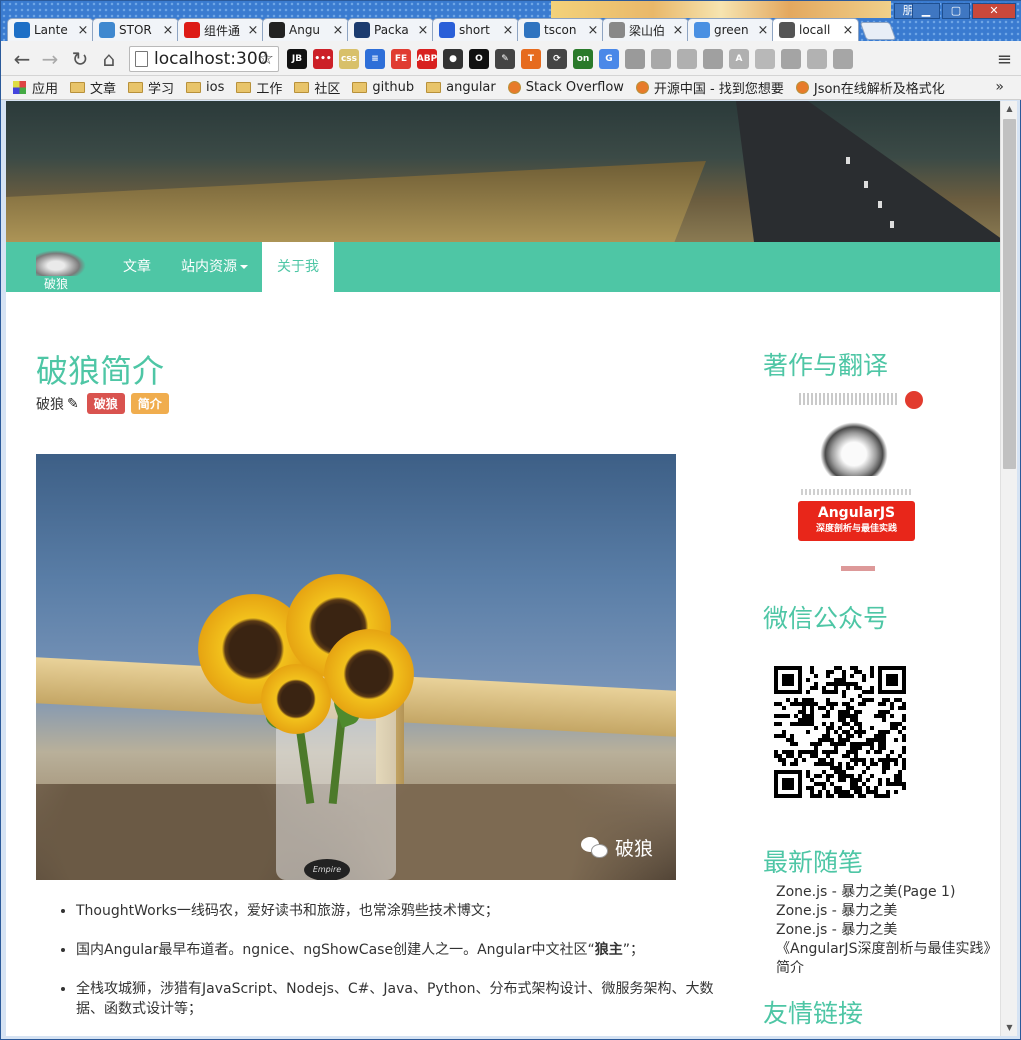 Image resolution: width=1021 pixels, height=1040 pixels. I want to click on site-navbar: 破狼 文章 站内资源 关于我, so click(503, 267).